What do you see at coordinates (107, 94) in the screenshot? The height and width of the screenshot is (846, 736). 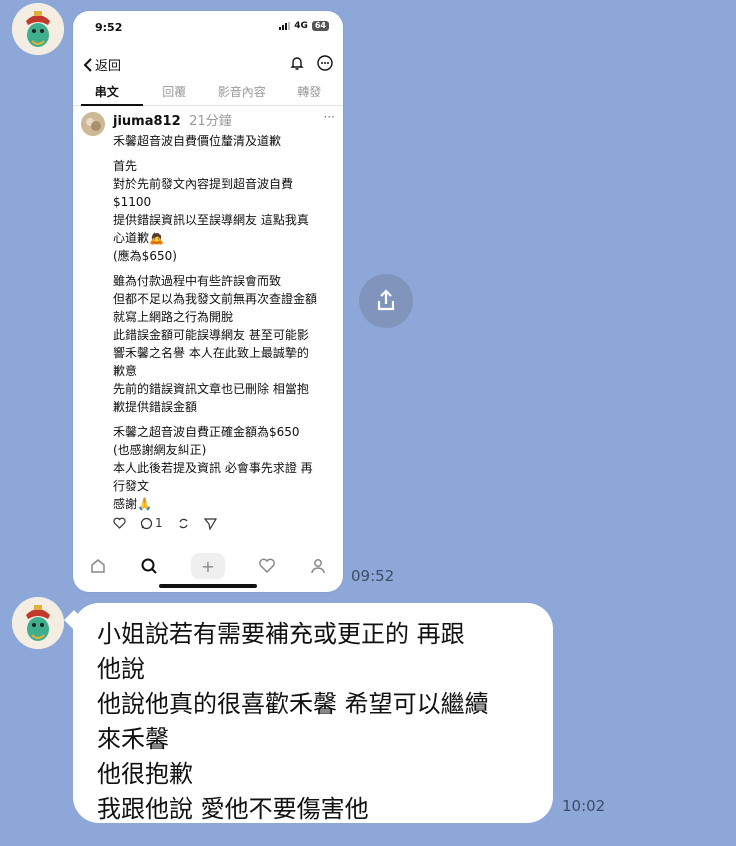 I see `tab-threads: 串文` at bounding box center [107, 94].